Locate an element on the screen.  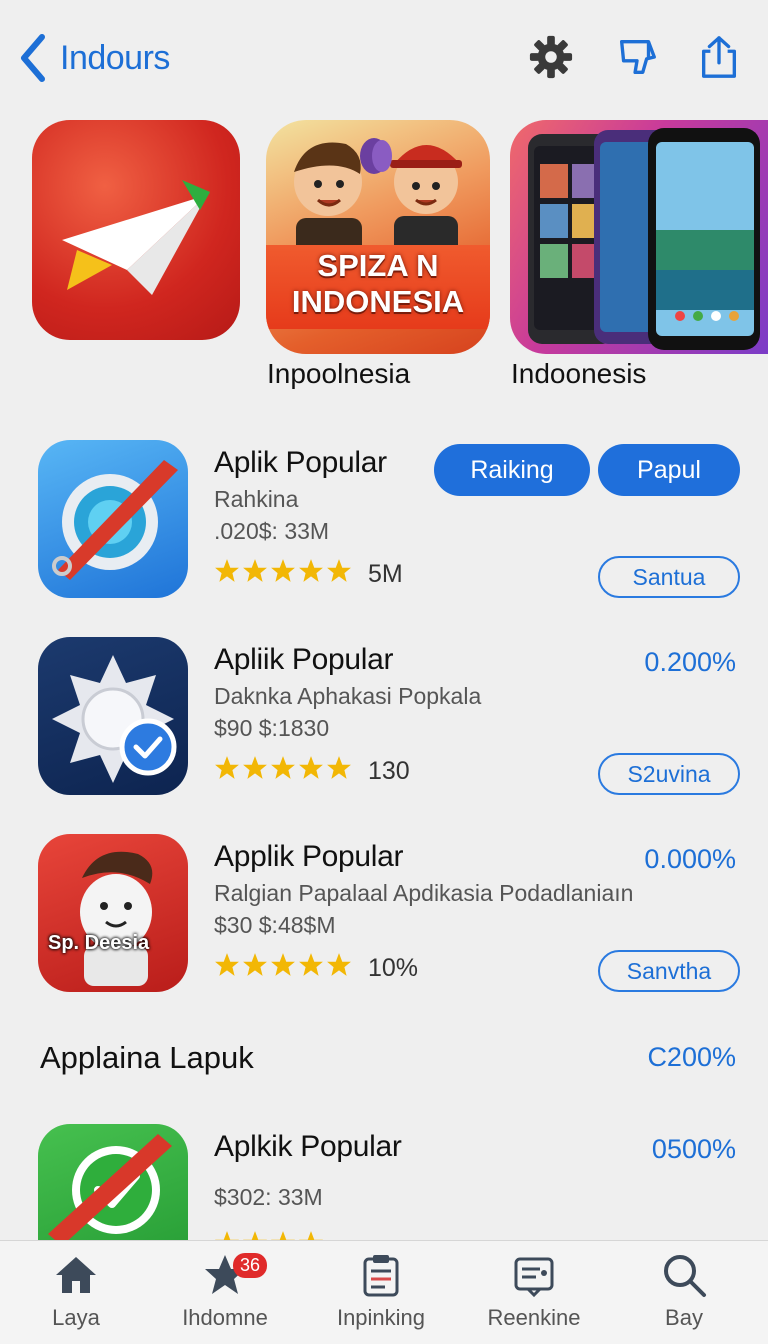
tab-recent: Reenkine is located at coordinates (534, 1296).